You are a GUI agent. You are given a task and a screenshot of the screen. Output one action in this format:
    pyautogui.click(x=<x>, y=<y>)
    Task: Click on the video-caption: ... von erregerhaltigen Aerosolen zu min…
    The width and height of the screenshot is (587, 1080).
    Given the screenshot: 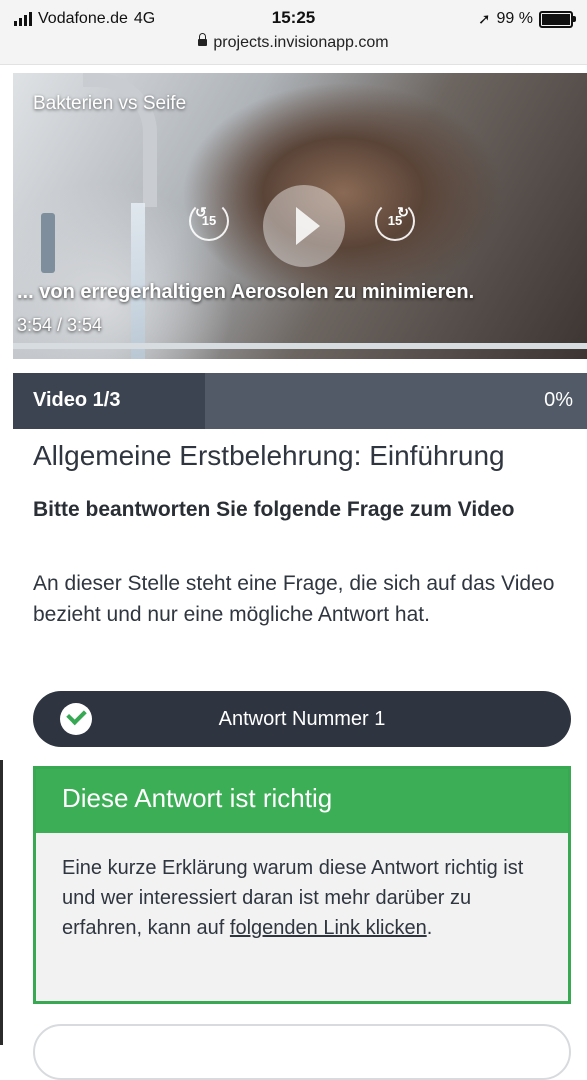 What is the action you would take?
    pyautogui.click(x=246, y=292)
    